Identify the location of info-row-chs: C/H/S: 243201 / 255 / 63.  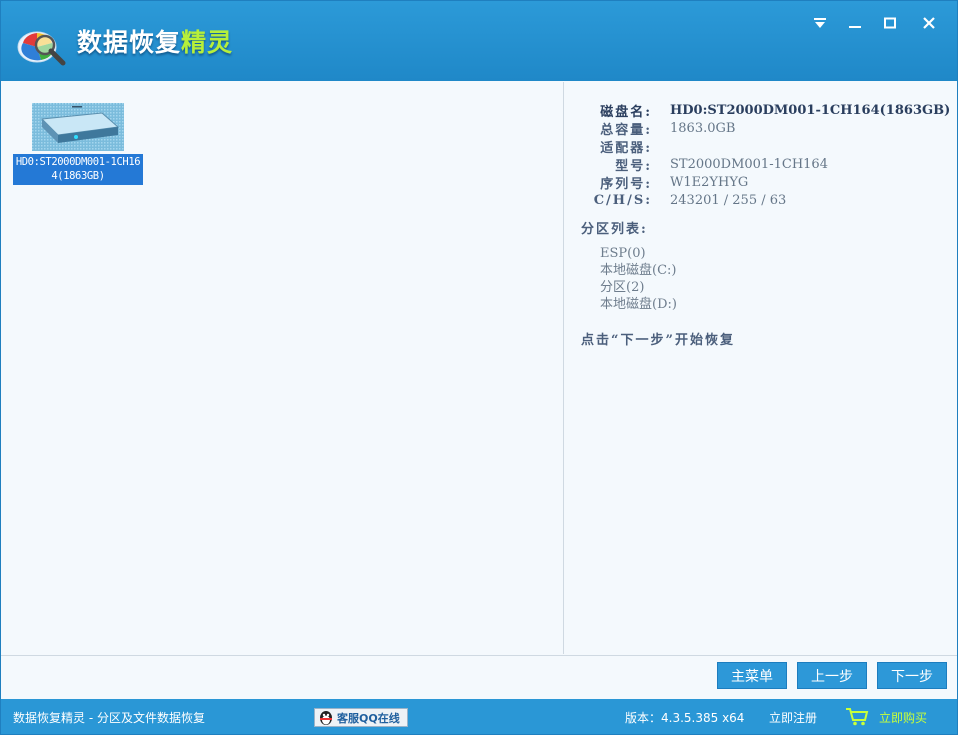
(768, 200).